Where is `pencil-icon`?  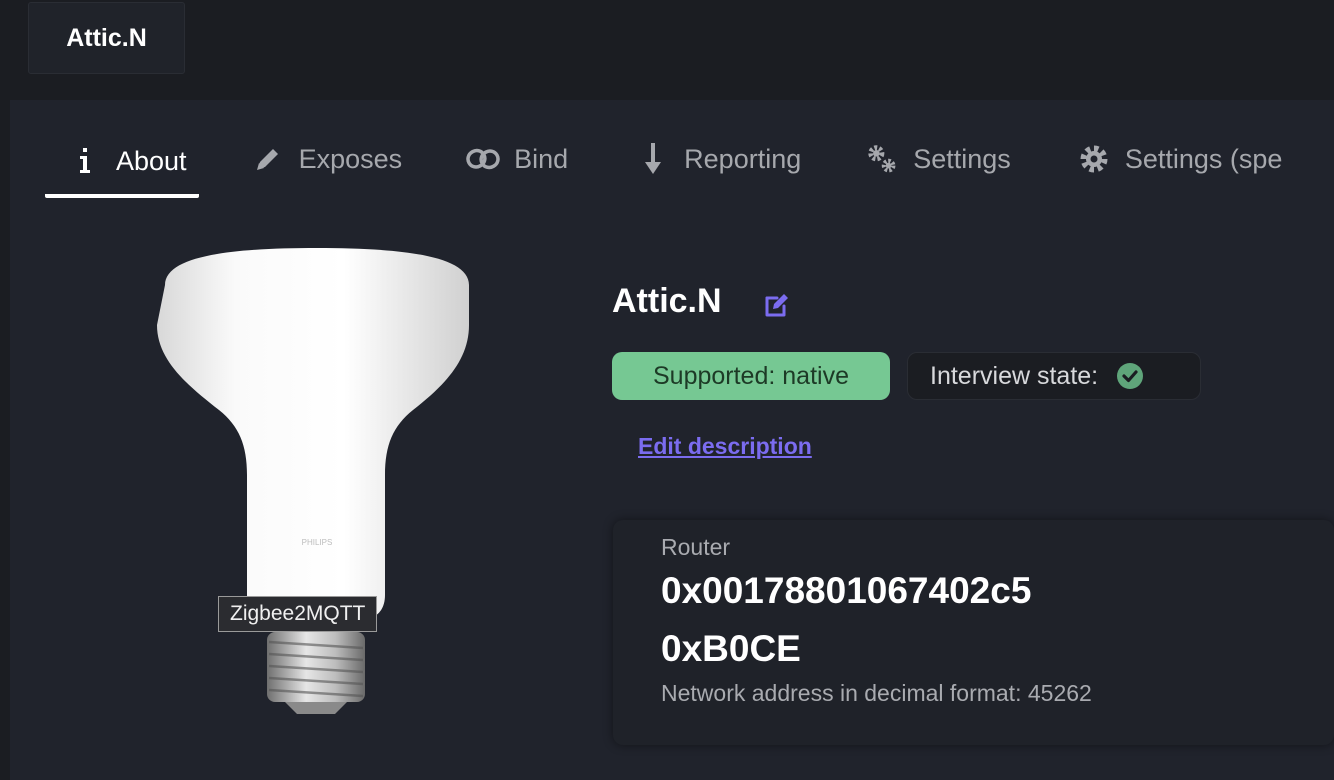 pencil-icon is located at coordinates (268, 159).